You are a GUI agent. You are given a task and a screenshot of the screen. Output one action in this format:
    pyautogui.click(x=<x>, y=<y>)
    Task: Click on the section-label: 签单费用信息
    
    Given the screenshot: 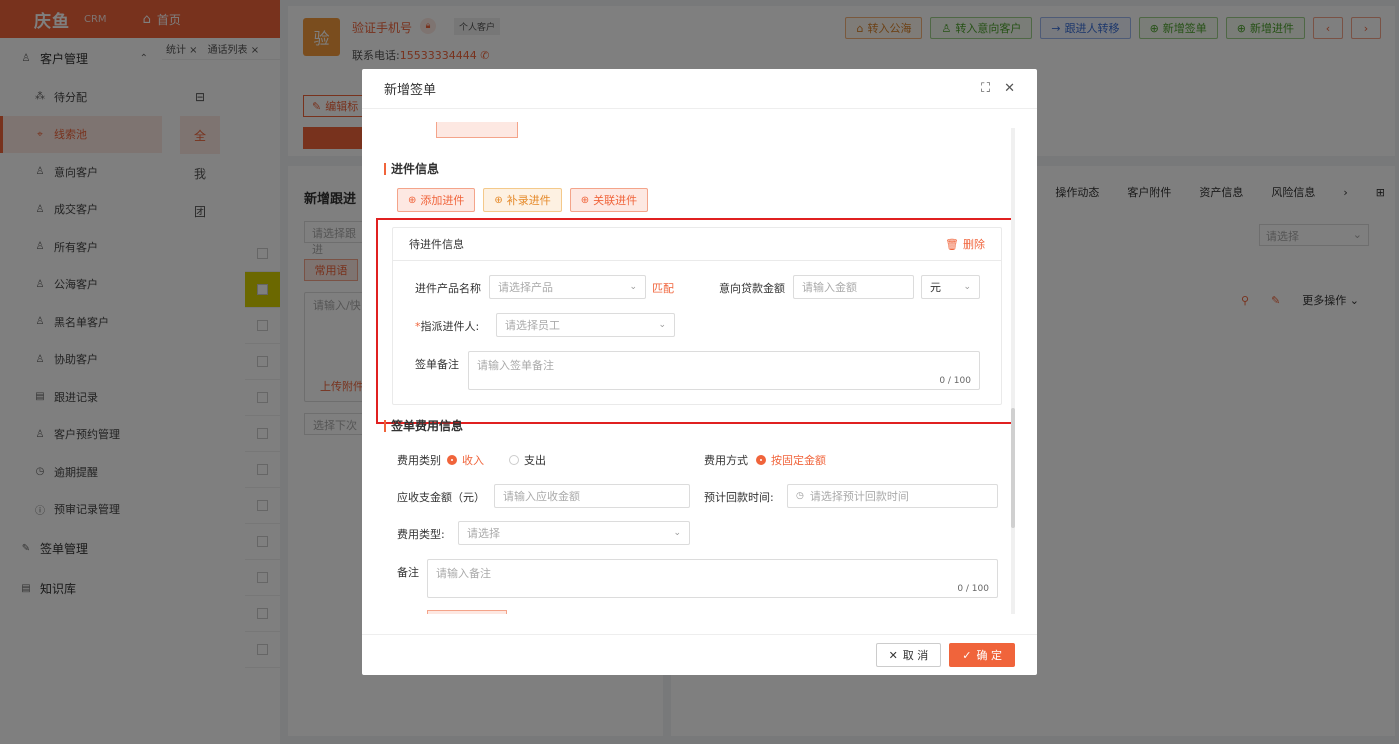 What is the action you would take?
    pyautogui.click(x=427, y=426)
    